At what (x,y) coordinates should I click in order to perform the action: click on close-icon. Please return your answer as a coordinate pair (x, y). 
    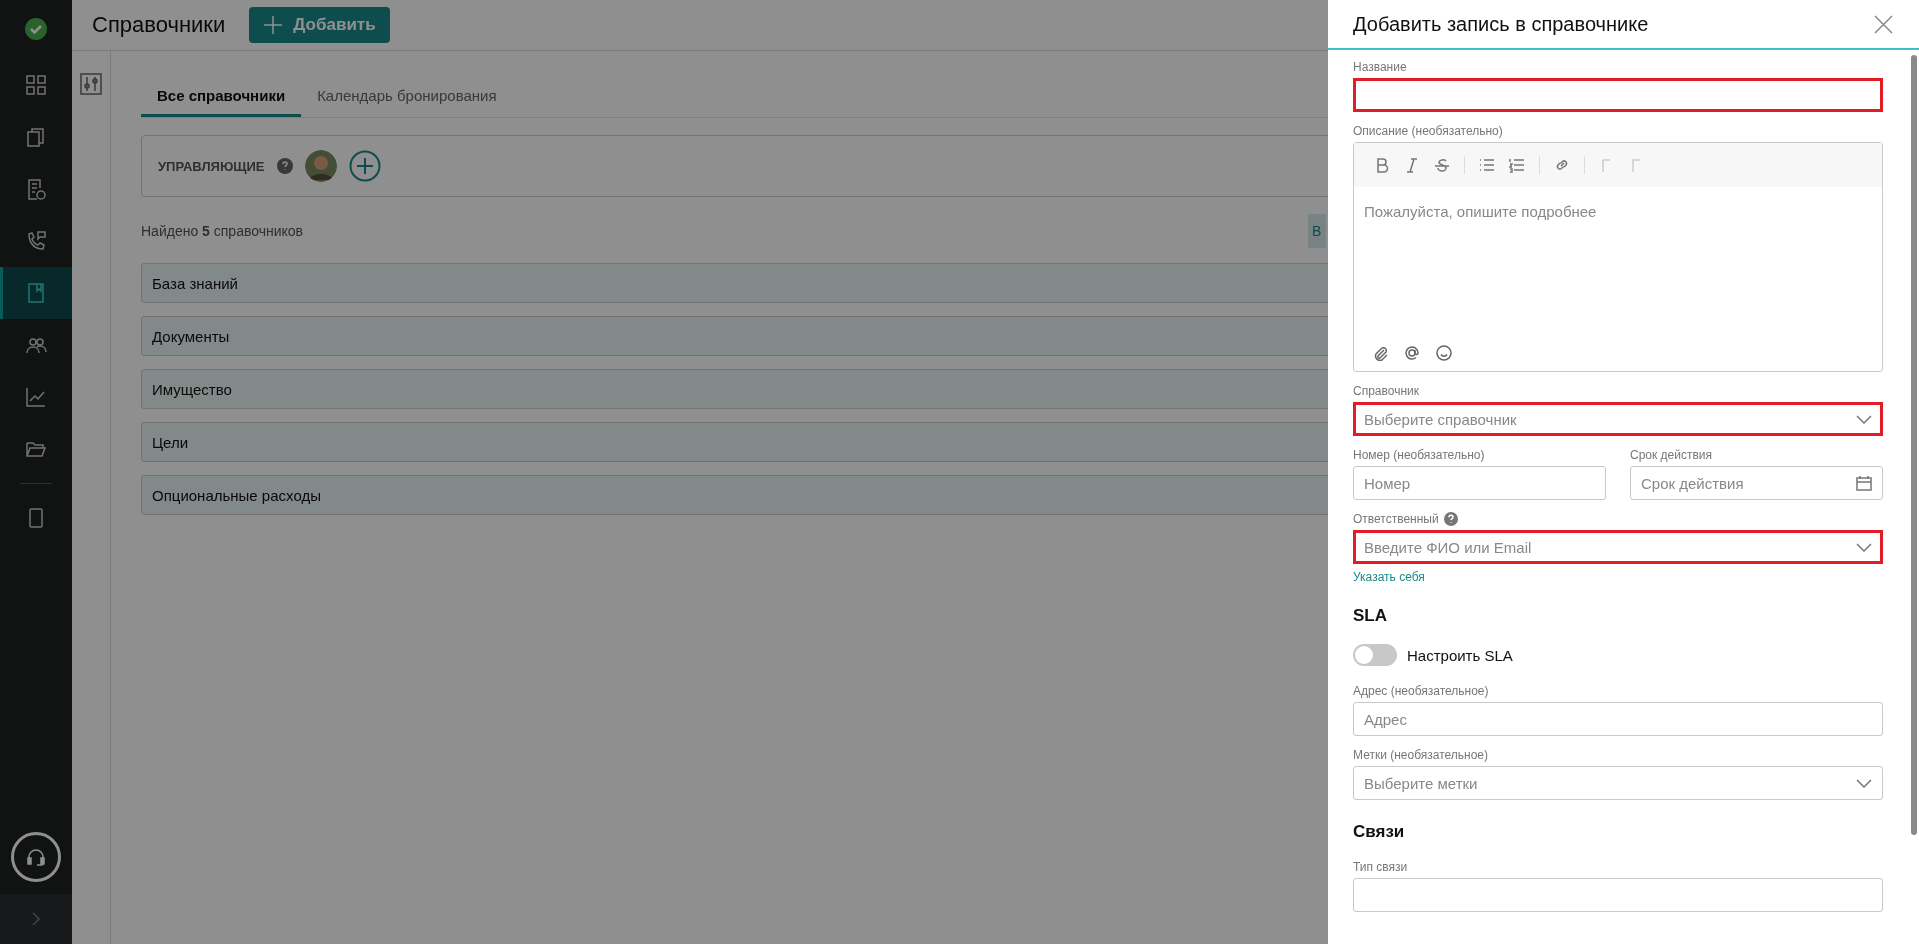
    Looking at the image, I should click on (1883, 24).